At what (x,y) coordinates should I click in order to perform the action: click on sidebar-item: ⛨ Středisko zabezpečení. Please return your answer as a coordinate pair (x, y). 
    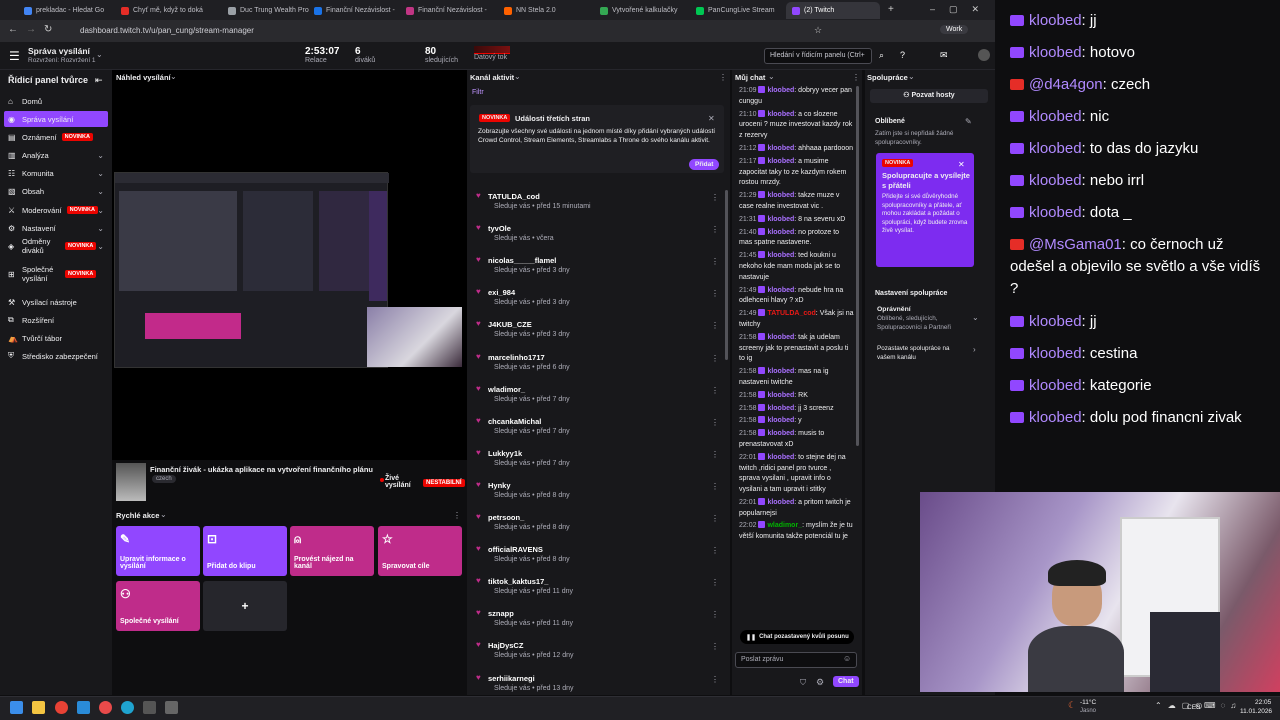
    Looking at the image, I should click on (56, 356).